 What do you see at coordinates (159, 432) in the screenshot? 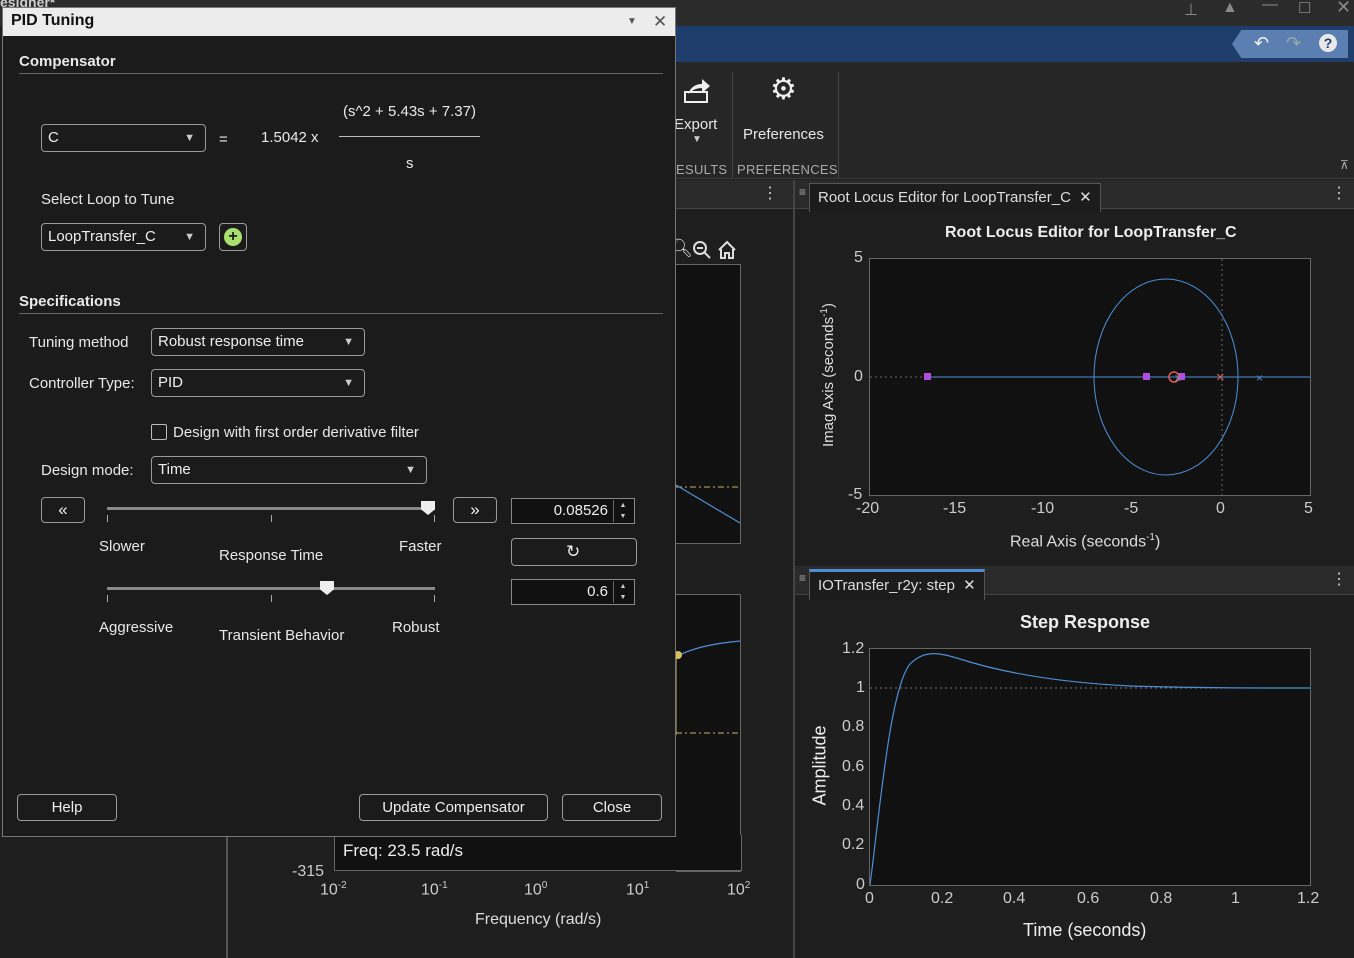
I see `derivative-filter-checkbox` at bounding box center [159, 432].